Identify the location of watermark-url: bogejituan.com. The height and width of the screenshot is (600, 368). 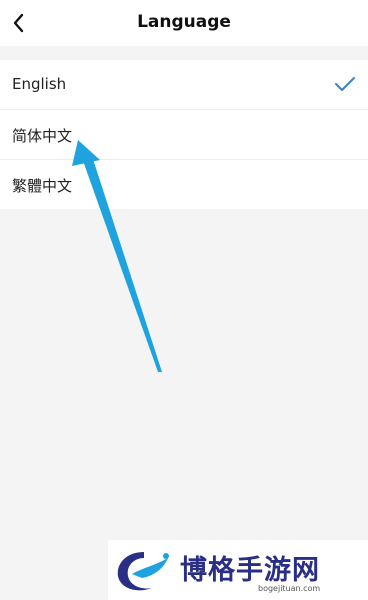
(289, 588).